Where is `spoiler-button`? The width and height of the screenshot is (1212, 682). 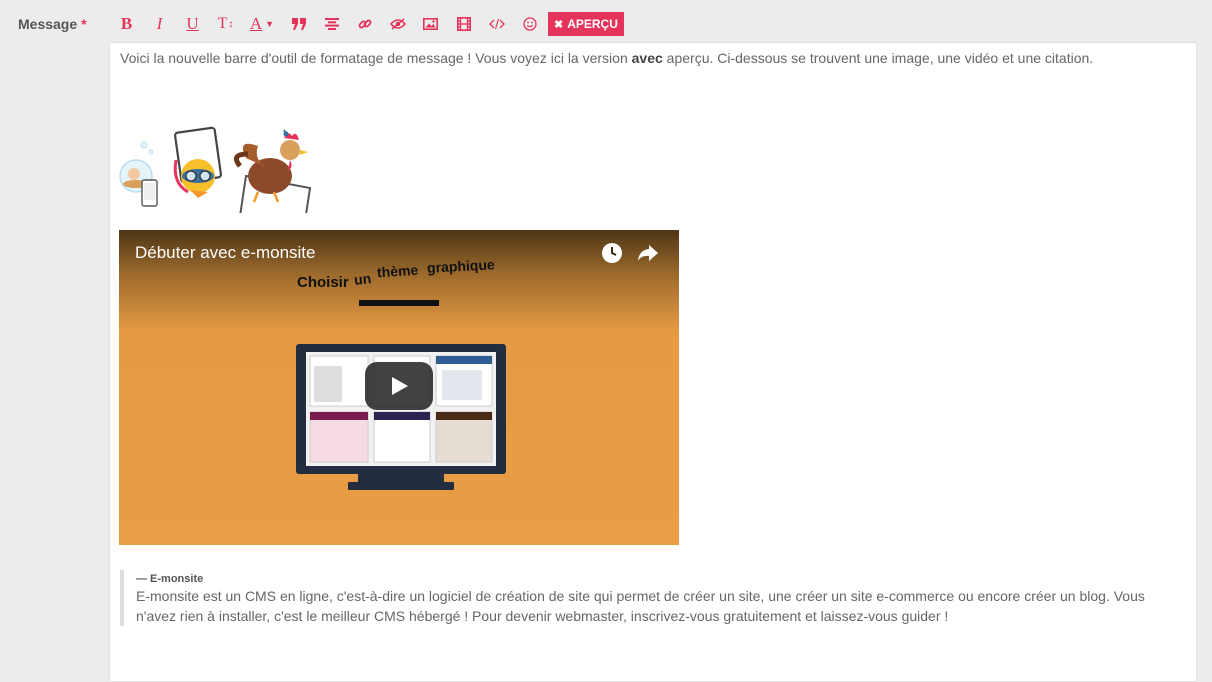
spoiler-button is located at coordinates (397, 24).